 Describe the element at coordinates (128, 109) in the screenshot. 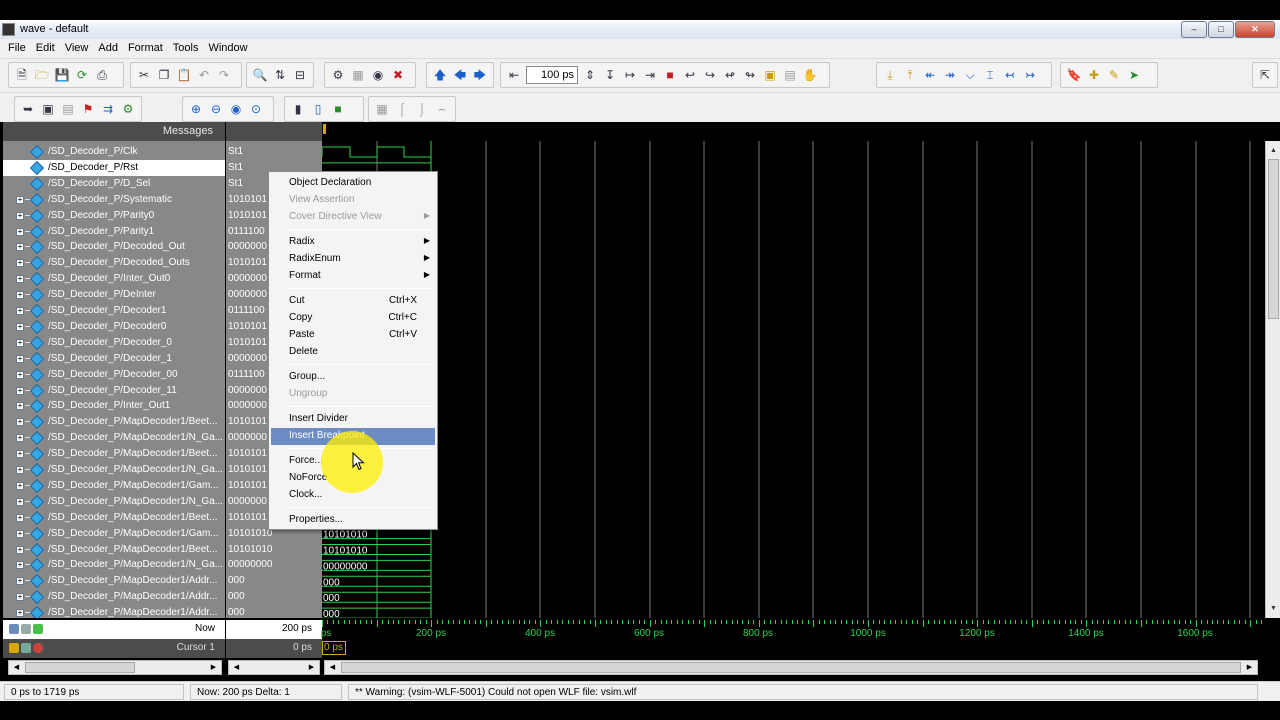

I see `dataflow-icon: ⚙` at that location.